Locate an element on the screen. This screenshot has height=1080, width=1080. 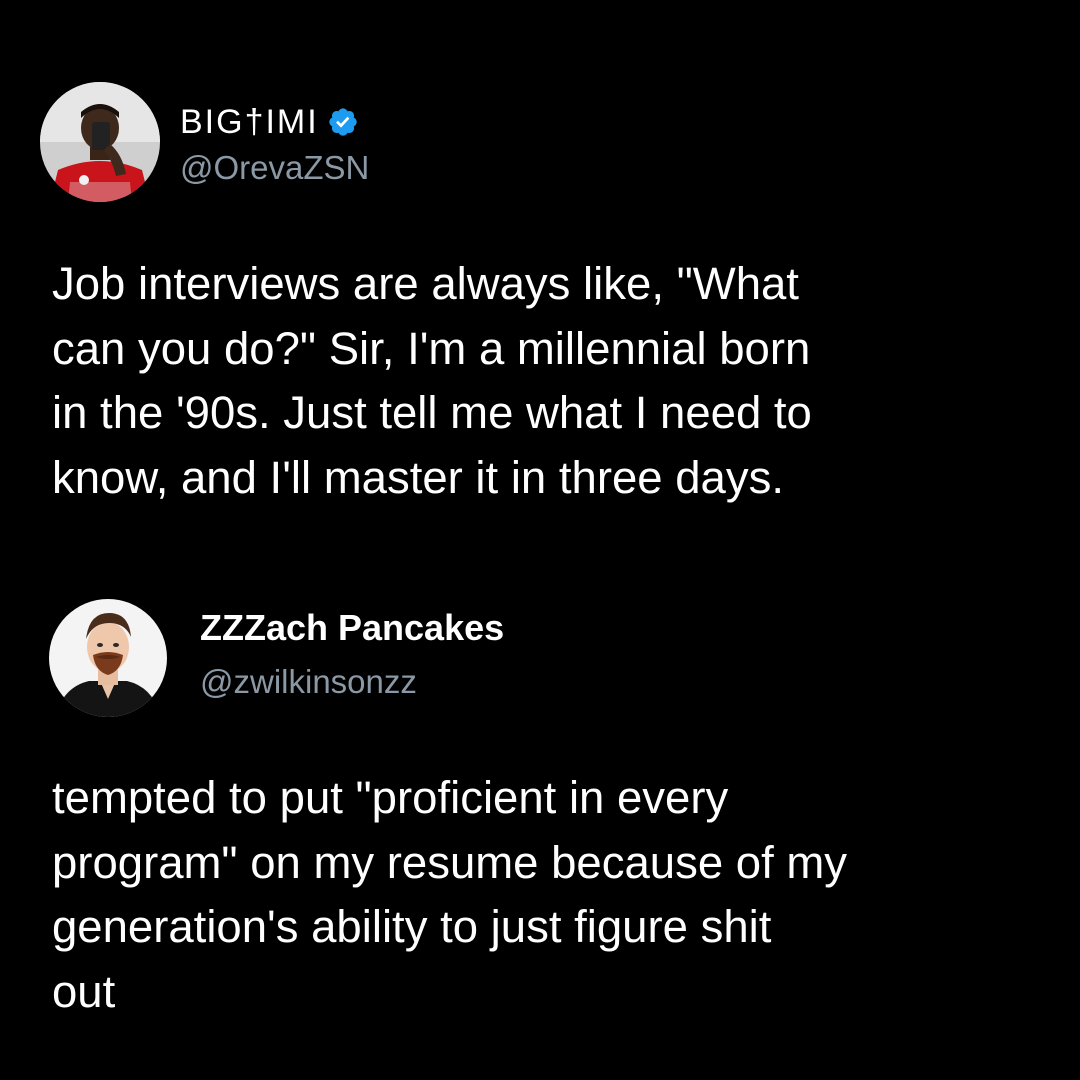
user-avatar-orevazsn is located at coordinates (100, 142).